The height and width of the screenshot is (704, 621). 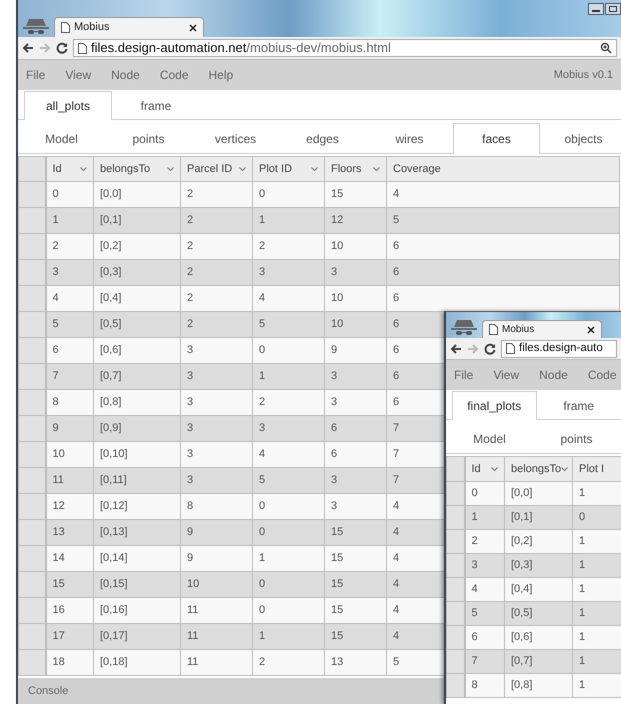 I want to click on table-cell: 14, so click(x=70, y=559).